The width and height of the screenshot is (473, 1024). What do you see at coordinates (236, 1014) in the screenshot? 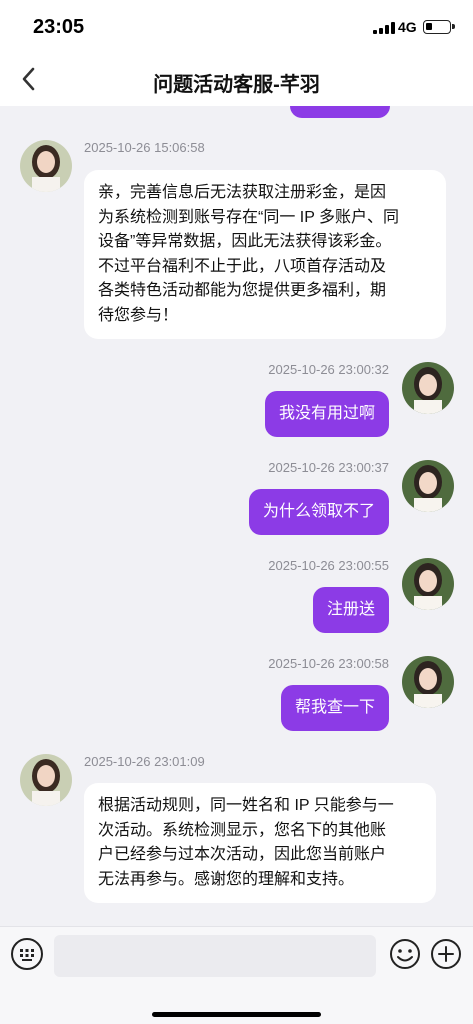
I see `home-indicator` at bounding box center [236, 1014].